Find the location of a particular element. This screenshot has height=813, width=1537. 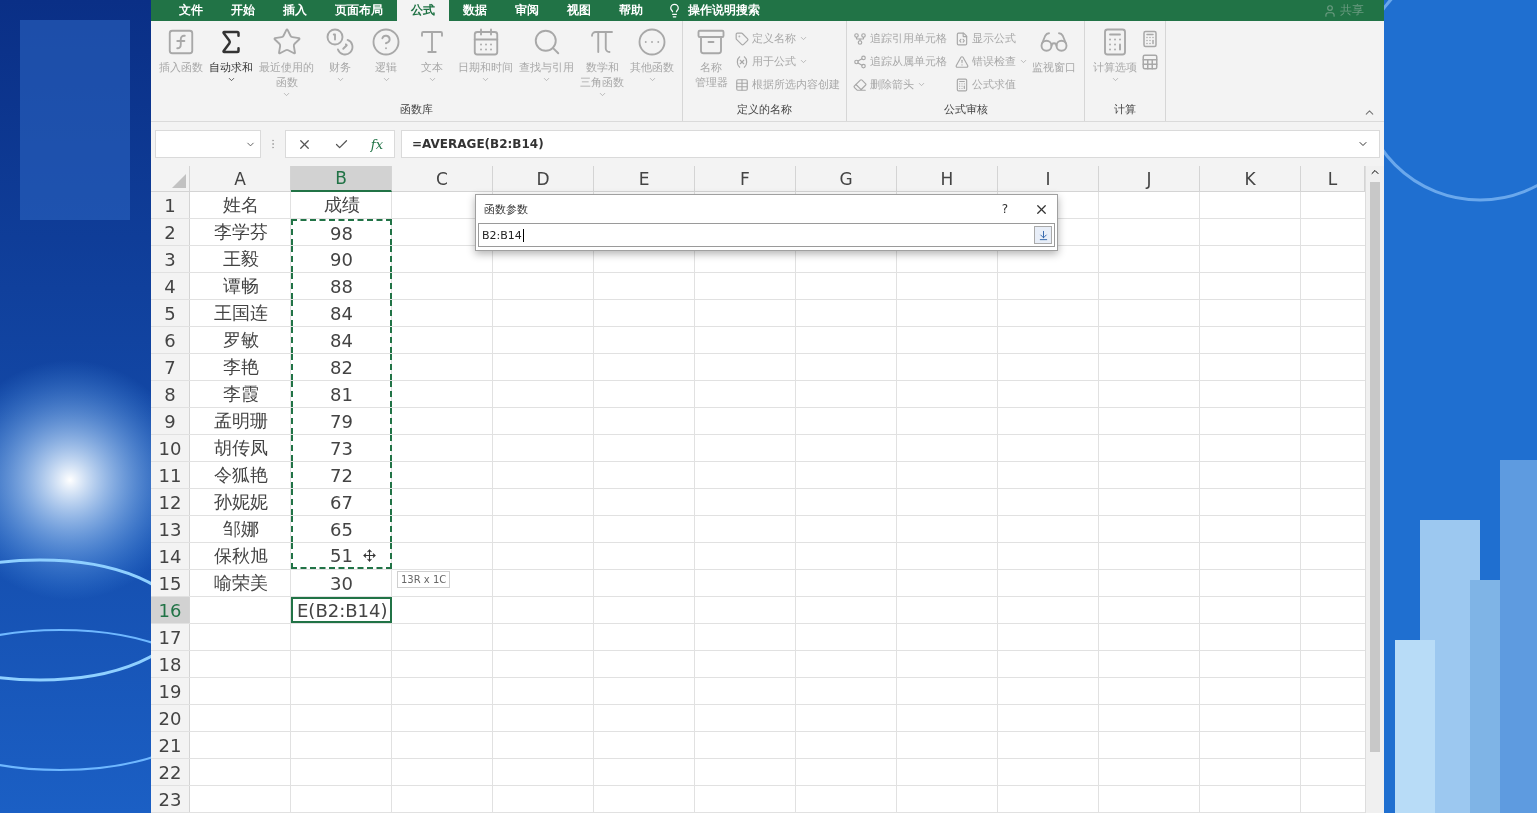

row-header: 4 is located at coordinates (170, 286).